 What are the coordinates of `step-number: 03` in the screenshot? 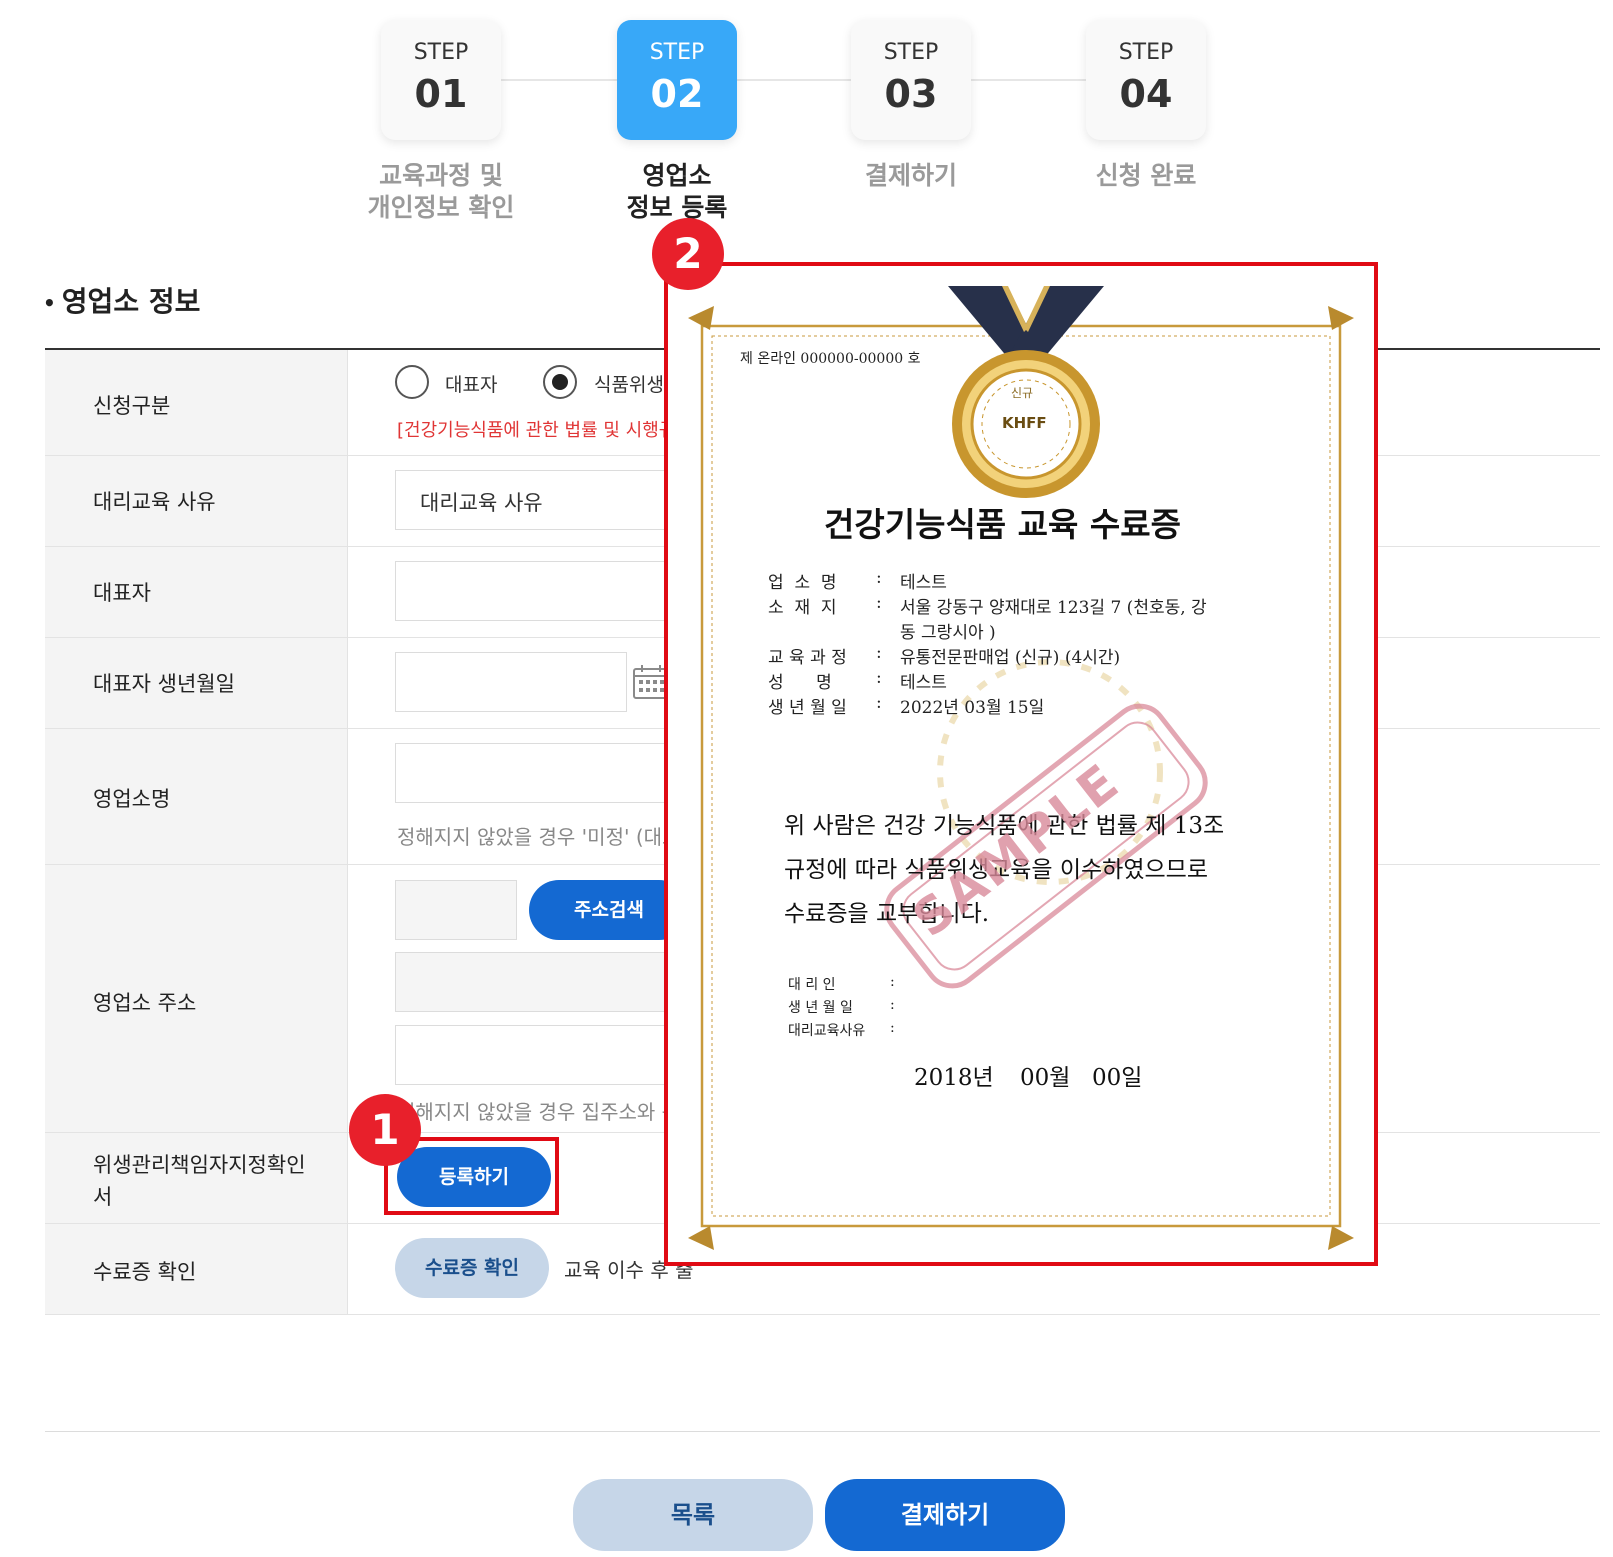 It's located at (911, 94).